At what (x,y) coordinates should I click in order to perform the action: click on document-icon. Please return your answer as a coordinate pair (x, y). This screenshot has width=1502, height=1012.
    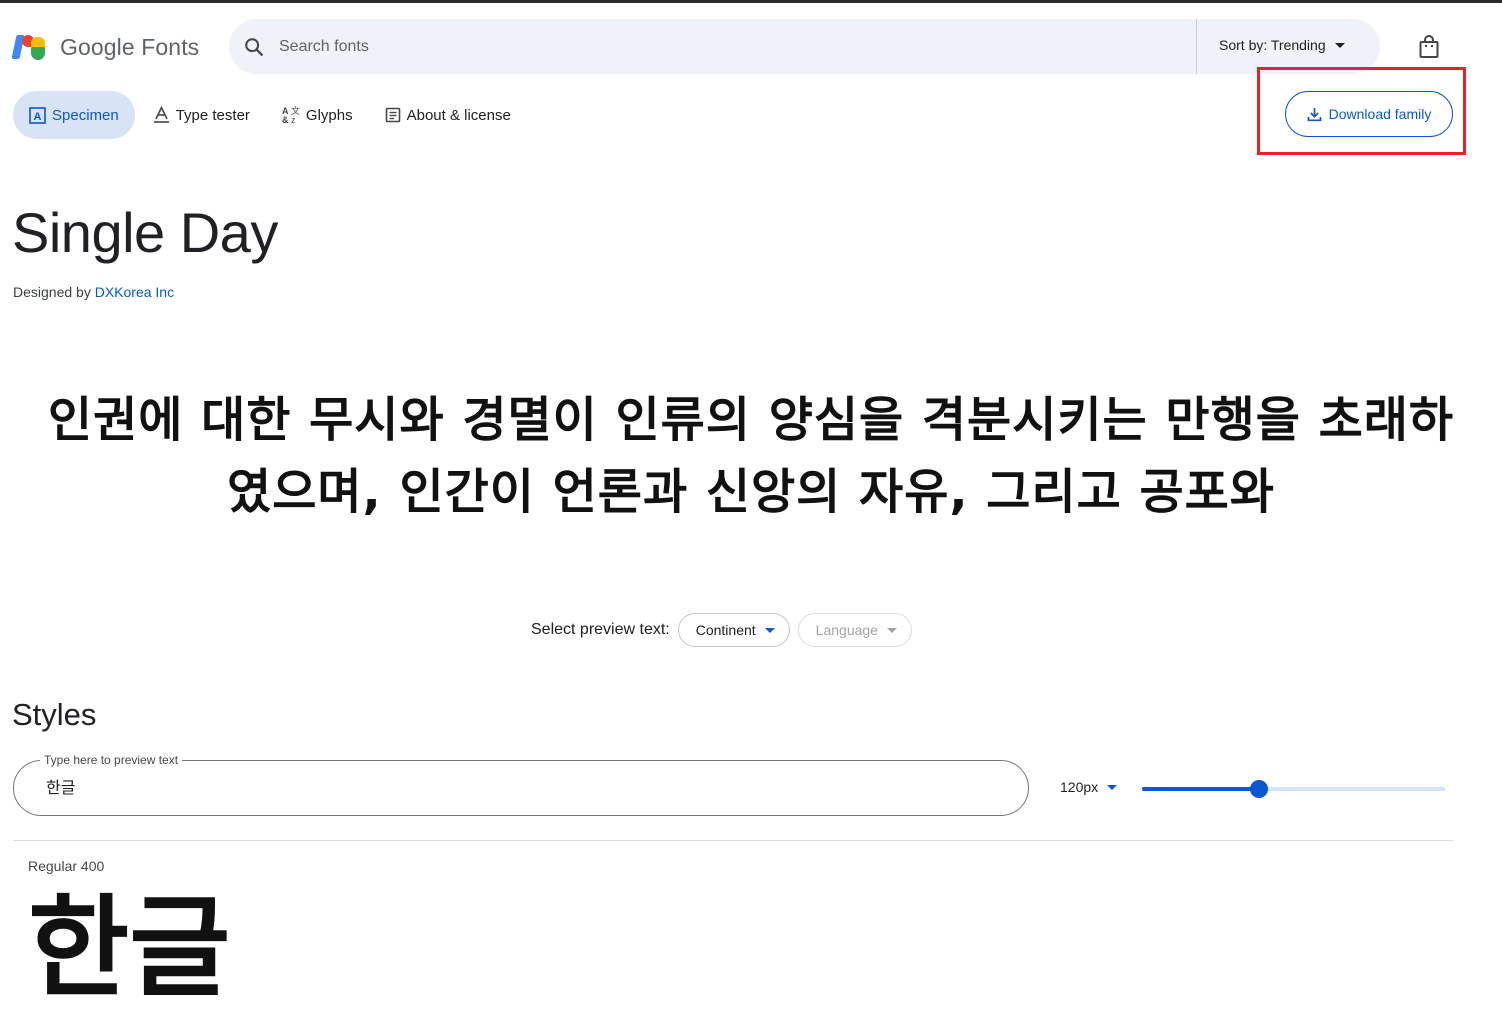
    Looking at the image, I should click on (392, 115).